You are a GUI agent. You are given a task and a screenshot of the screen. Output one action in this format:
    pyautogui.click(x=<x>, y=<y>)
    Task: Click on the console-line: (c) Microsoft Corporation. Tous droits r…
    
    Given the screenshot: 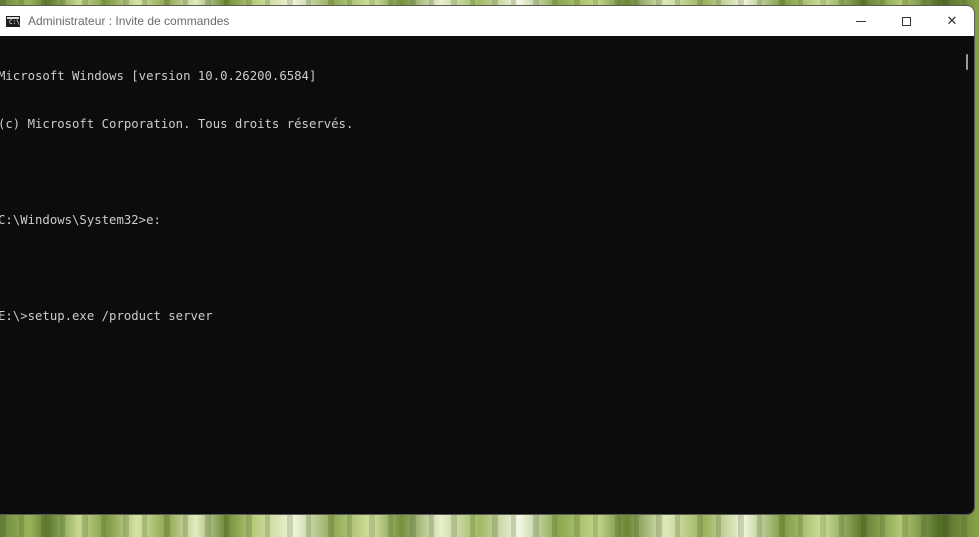 What is the action you would take?
    pyautogui.click(x=177, y=124)
    